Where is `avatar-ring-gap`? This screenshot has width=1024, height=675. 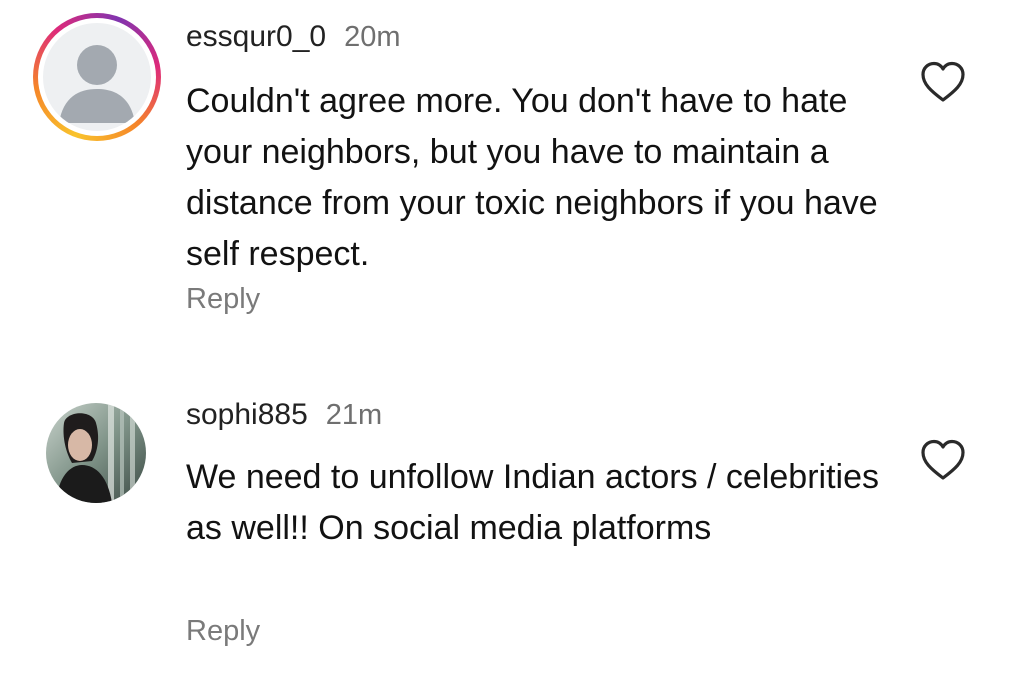 avatar-ring-gap is located at coordinates (97, 77).